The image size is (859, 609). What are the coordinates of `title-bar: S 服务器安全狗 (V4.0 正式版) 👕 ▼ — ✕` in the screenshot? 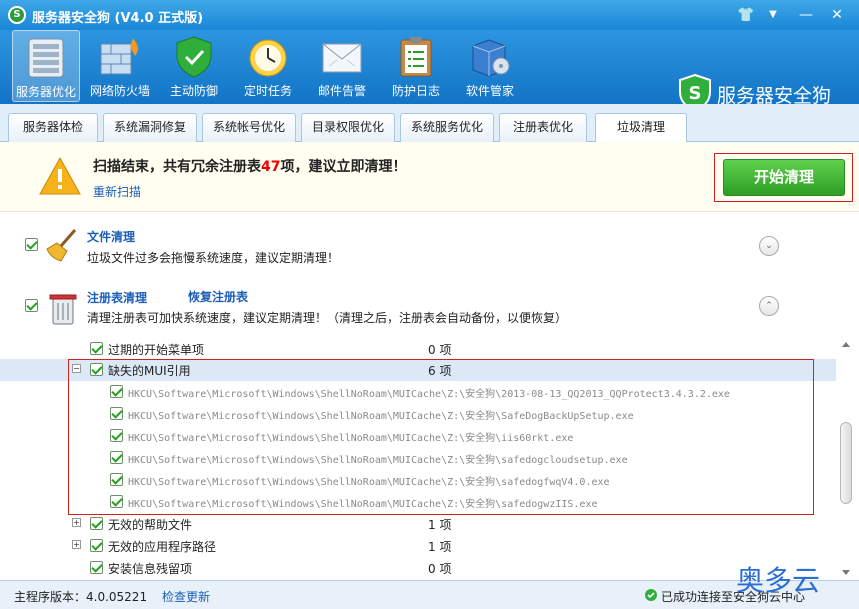 It's located at (429, 15).